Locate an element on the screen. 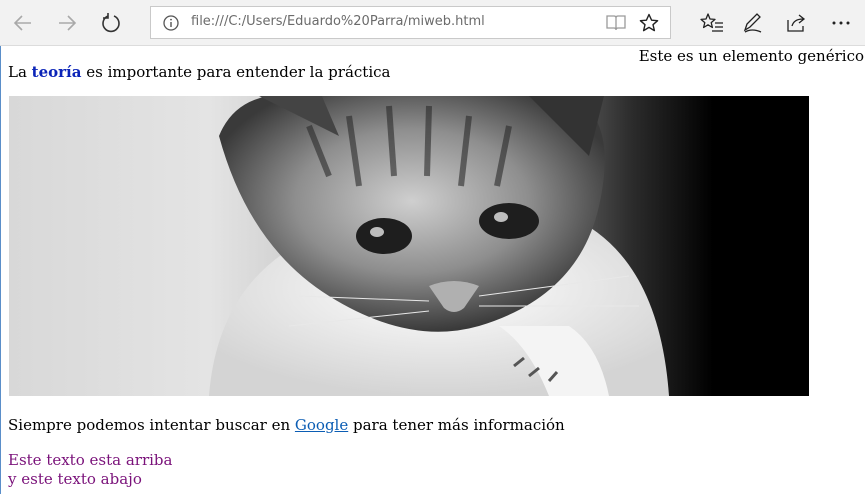 This screenshot has height=494, width=865. text-line-top: Este texto esta arriba is located at coordinates (90, 460).